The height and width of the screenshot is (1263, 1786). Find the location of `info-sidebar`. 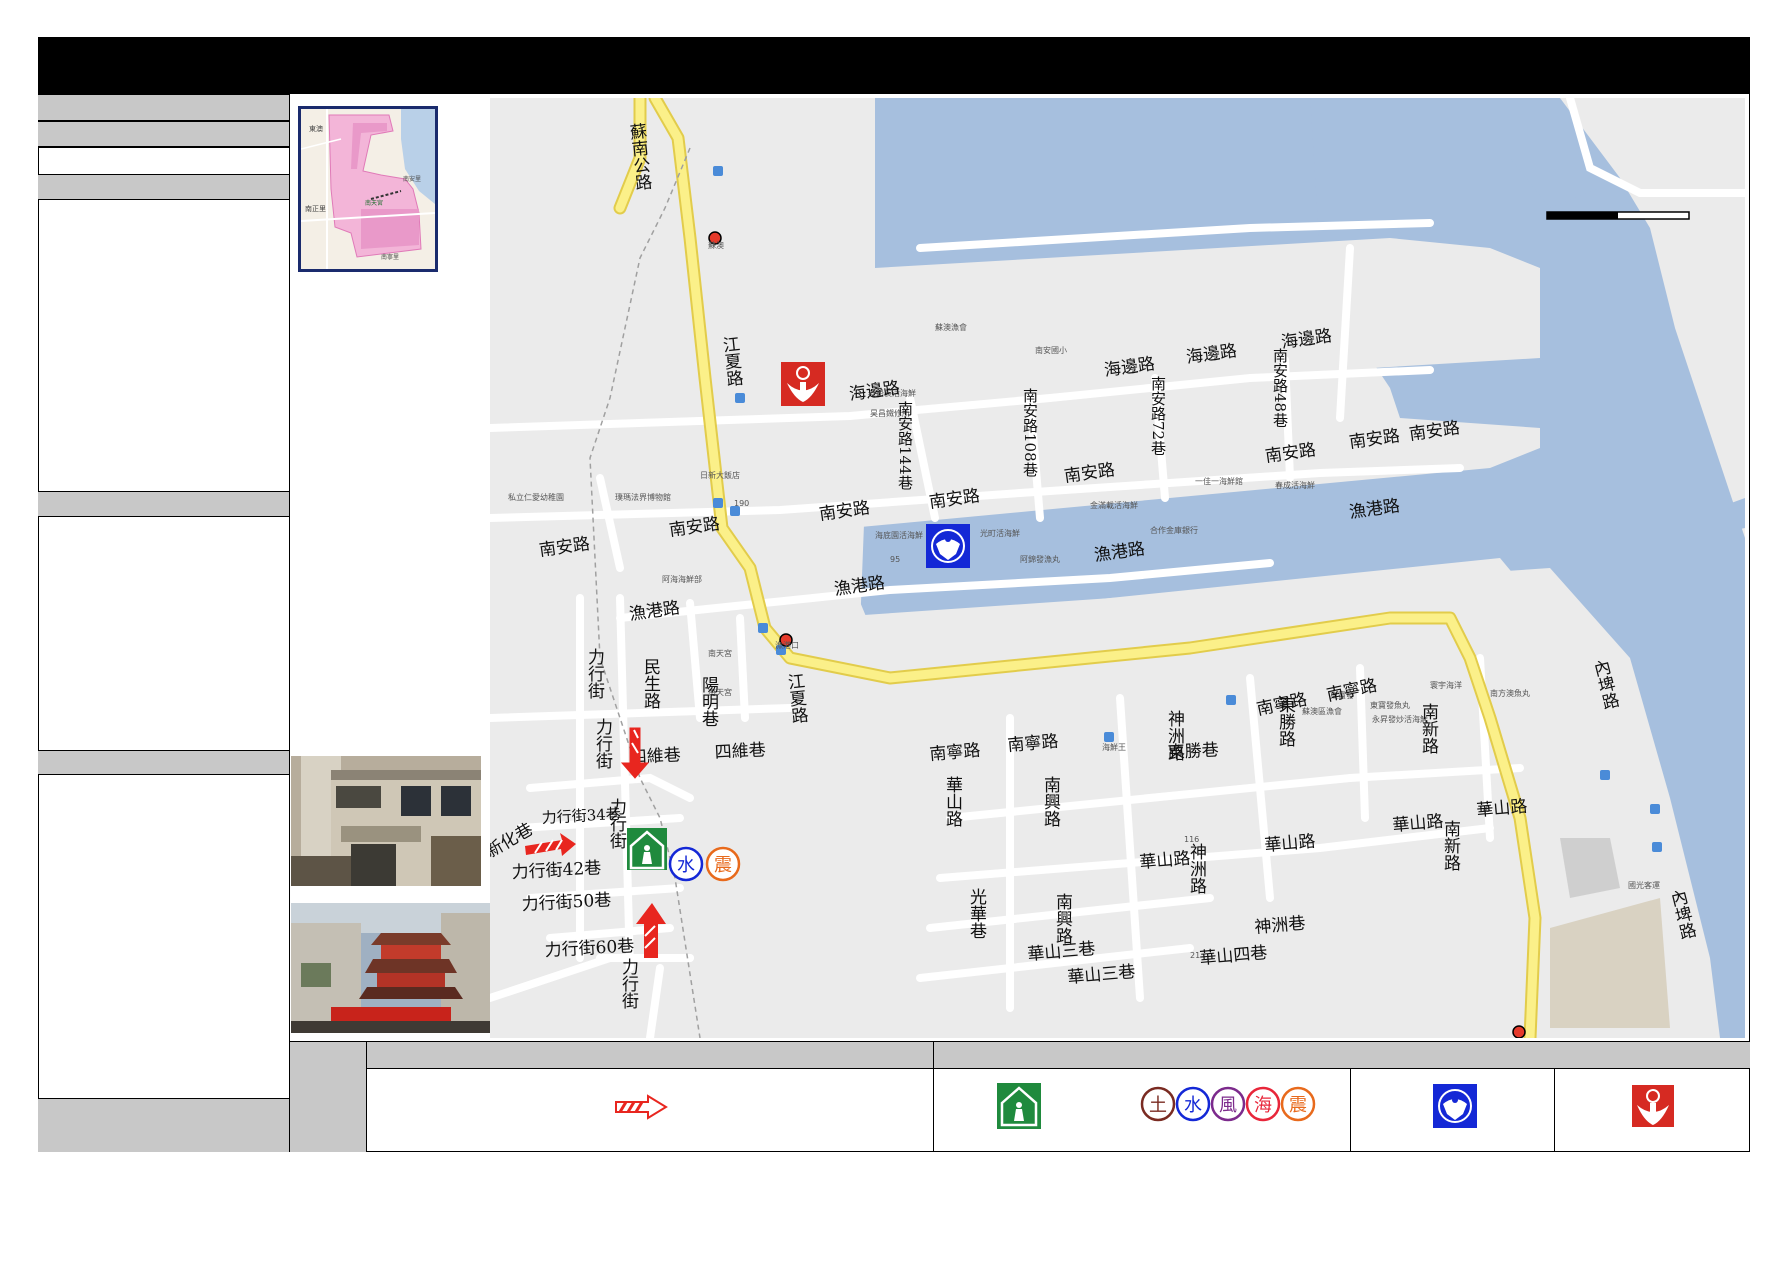

info-sidebar is located at coordinates (164, 623).